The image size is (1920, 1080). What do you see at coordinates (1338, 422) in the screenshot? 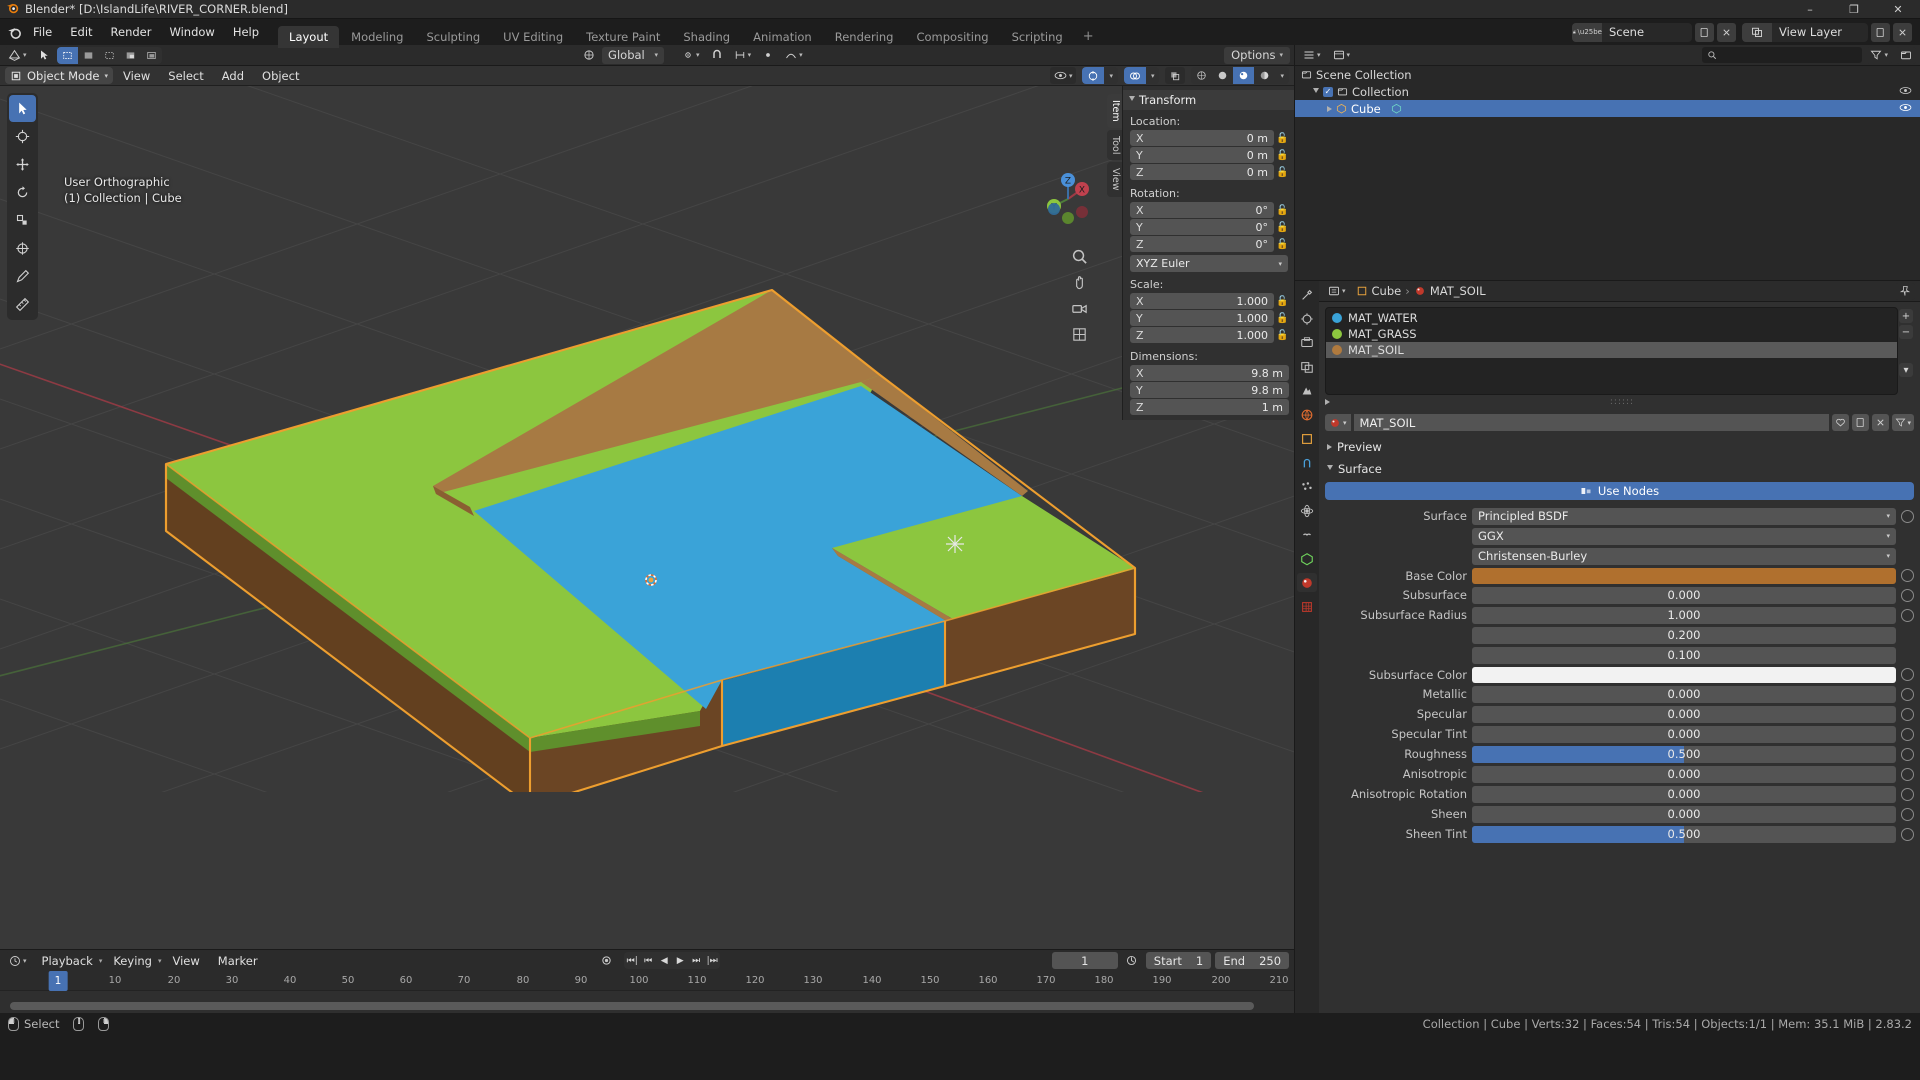
I see `browse-material-button: ▾` at bounding box center [1338, 422].